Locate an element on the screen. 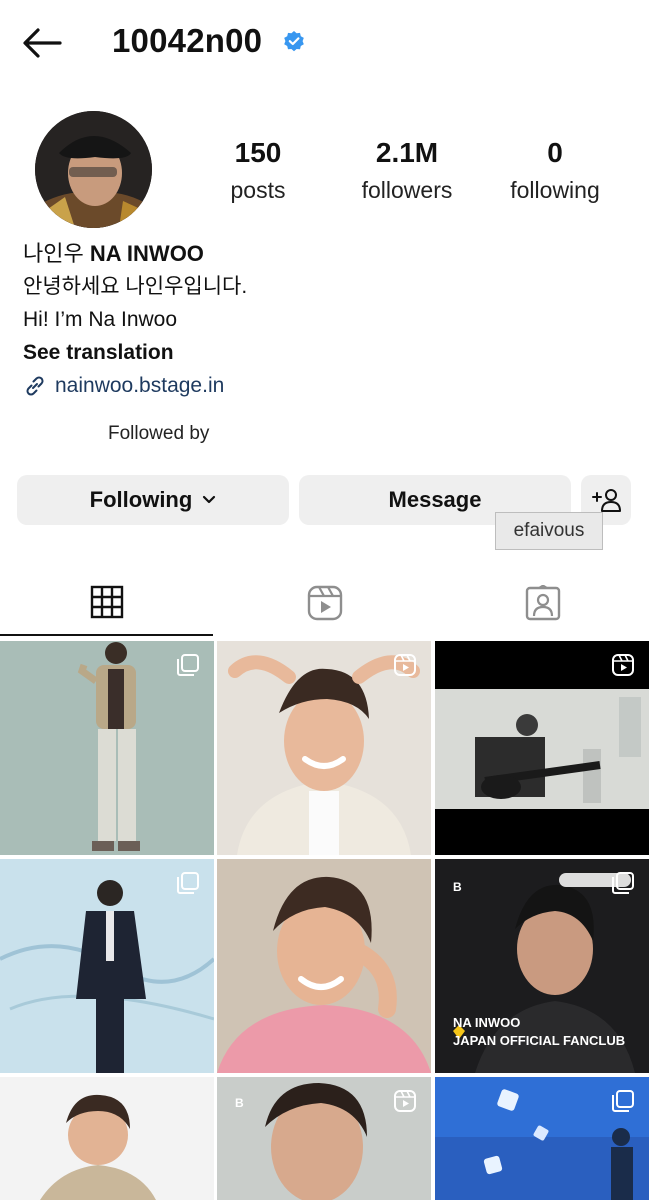  top-bar: 10042n00 is located at coordinates (324, 43).